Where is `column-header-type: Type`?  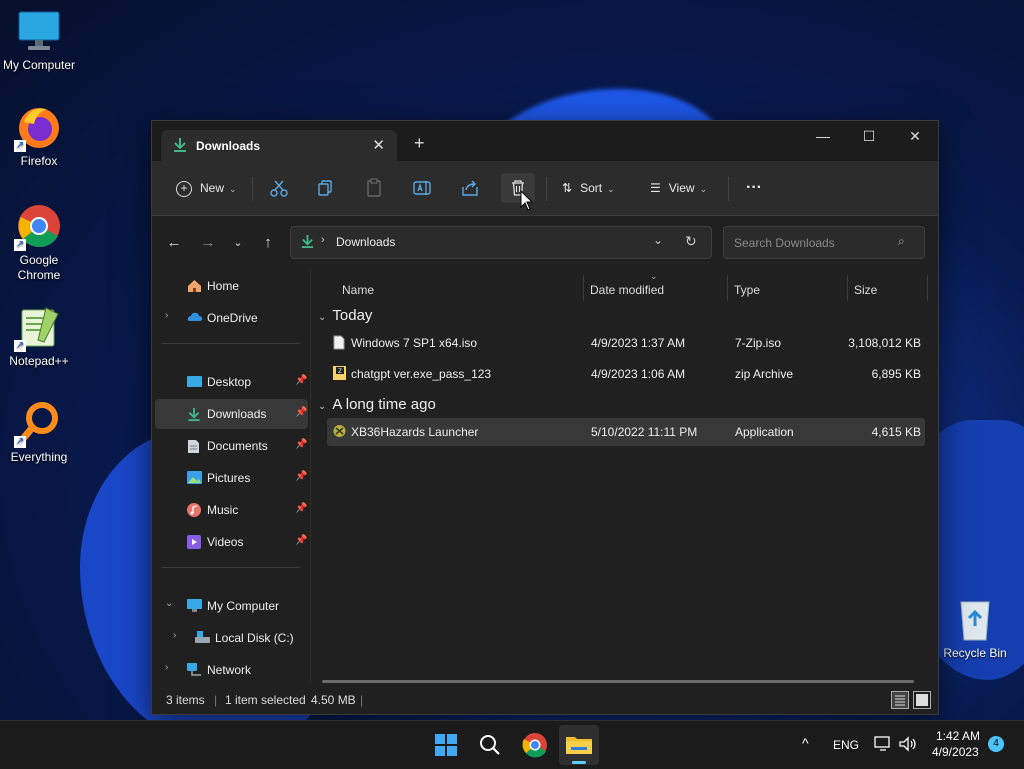
column-header-type: Type is located at coordinates (747, 290).